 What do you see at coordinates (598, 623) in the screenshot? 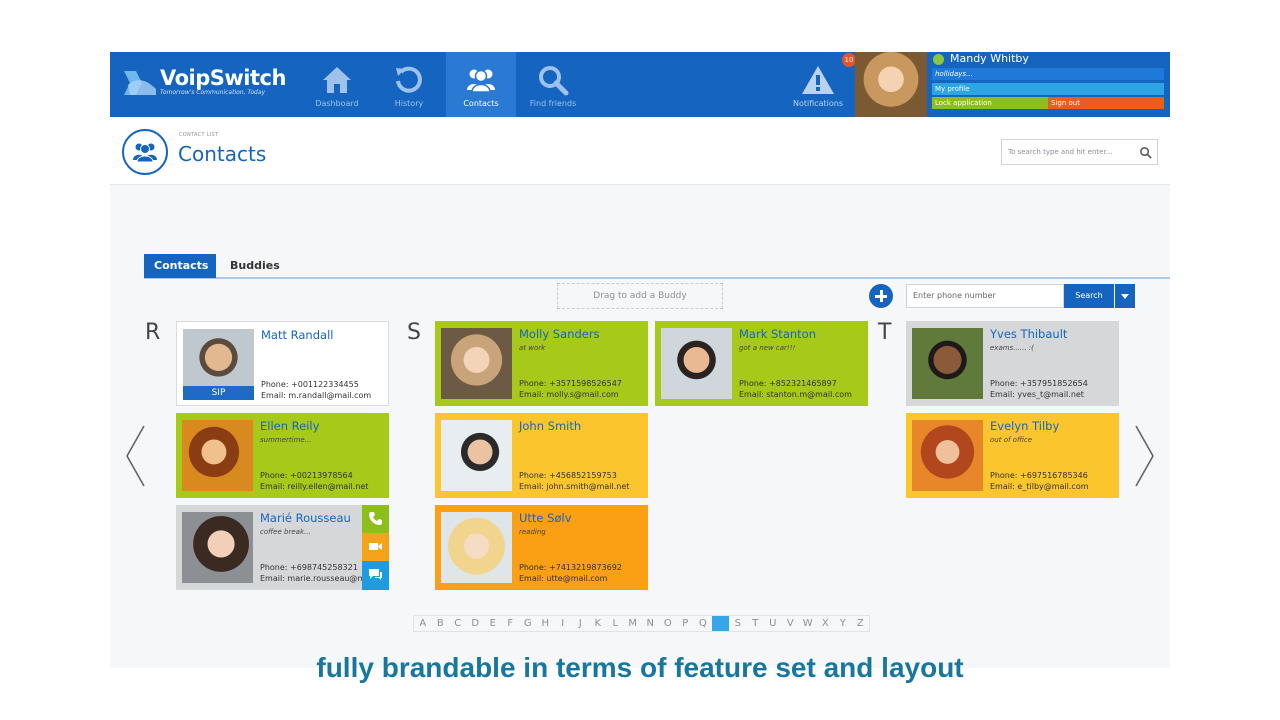
I see `alphabet-letter-k: K` at bounding box center [598, 623].